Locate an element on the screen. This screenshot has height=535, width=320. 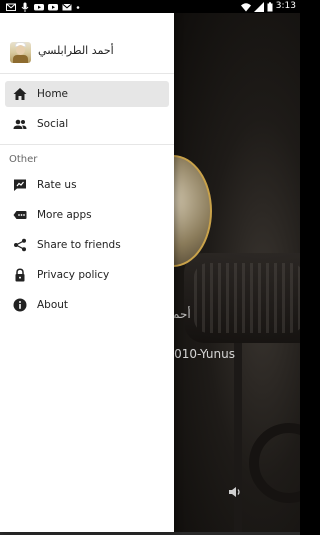
album-cover is located at coordinates (193, 211).